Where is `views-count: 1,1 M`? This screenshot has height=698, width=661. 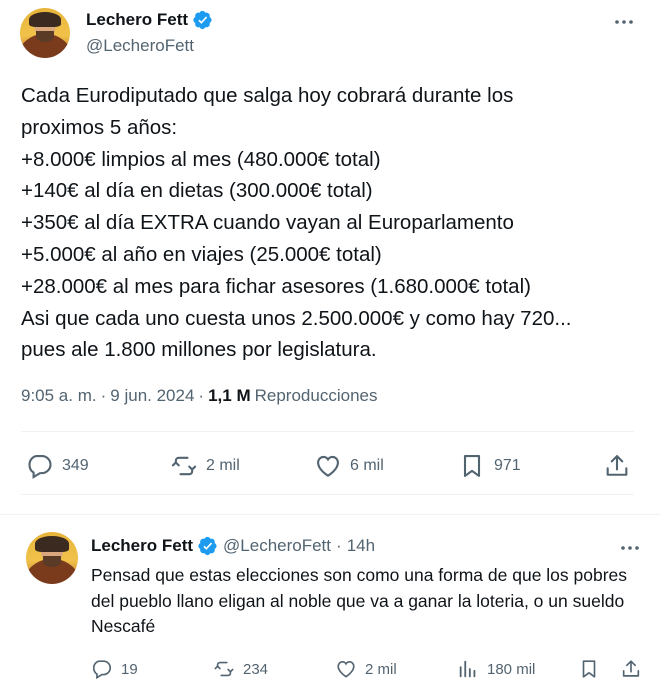
views-count: 1,1 M is located at coordinates (229, 395).